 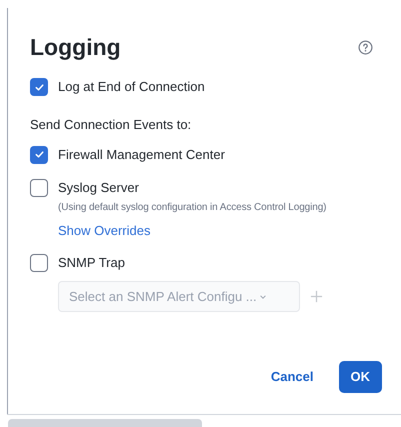 What do you see at coordinates (262, 296) in the screenshot?
I see `chevron-icon` at bounding box center [262, 296].